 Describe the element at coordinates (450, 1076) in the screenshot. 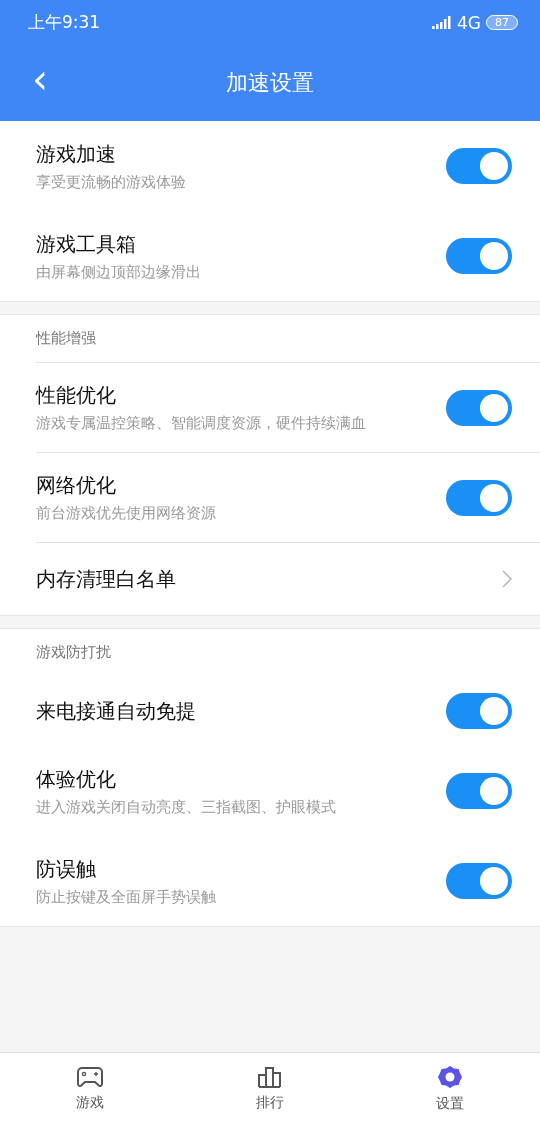

I see `gear-icon` at that location.